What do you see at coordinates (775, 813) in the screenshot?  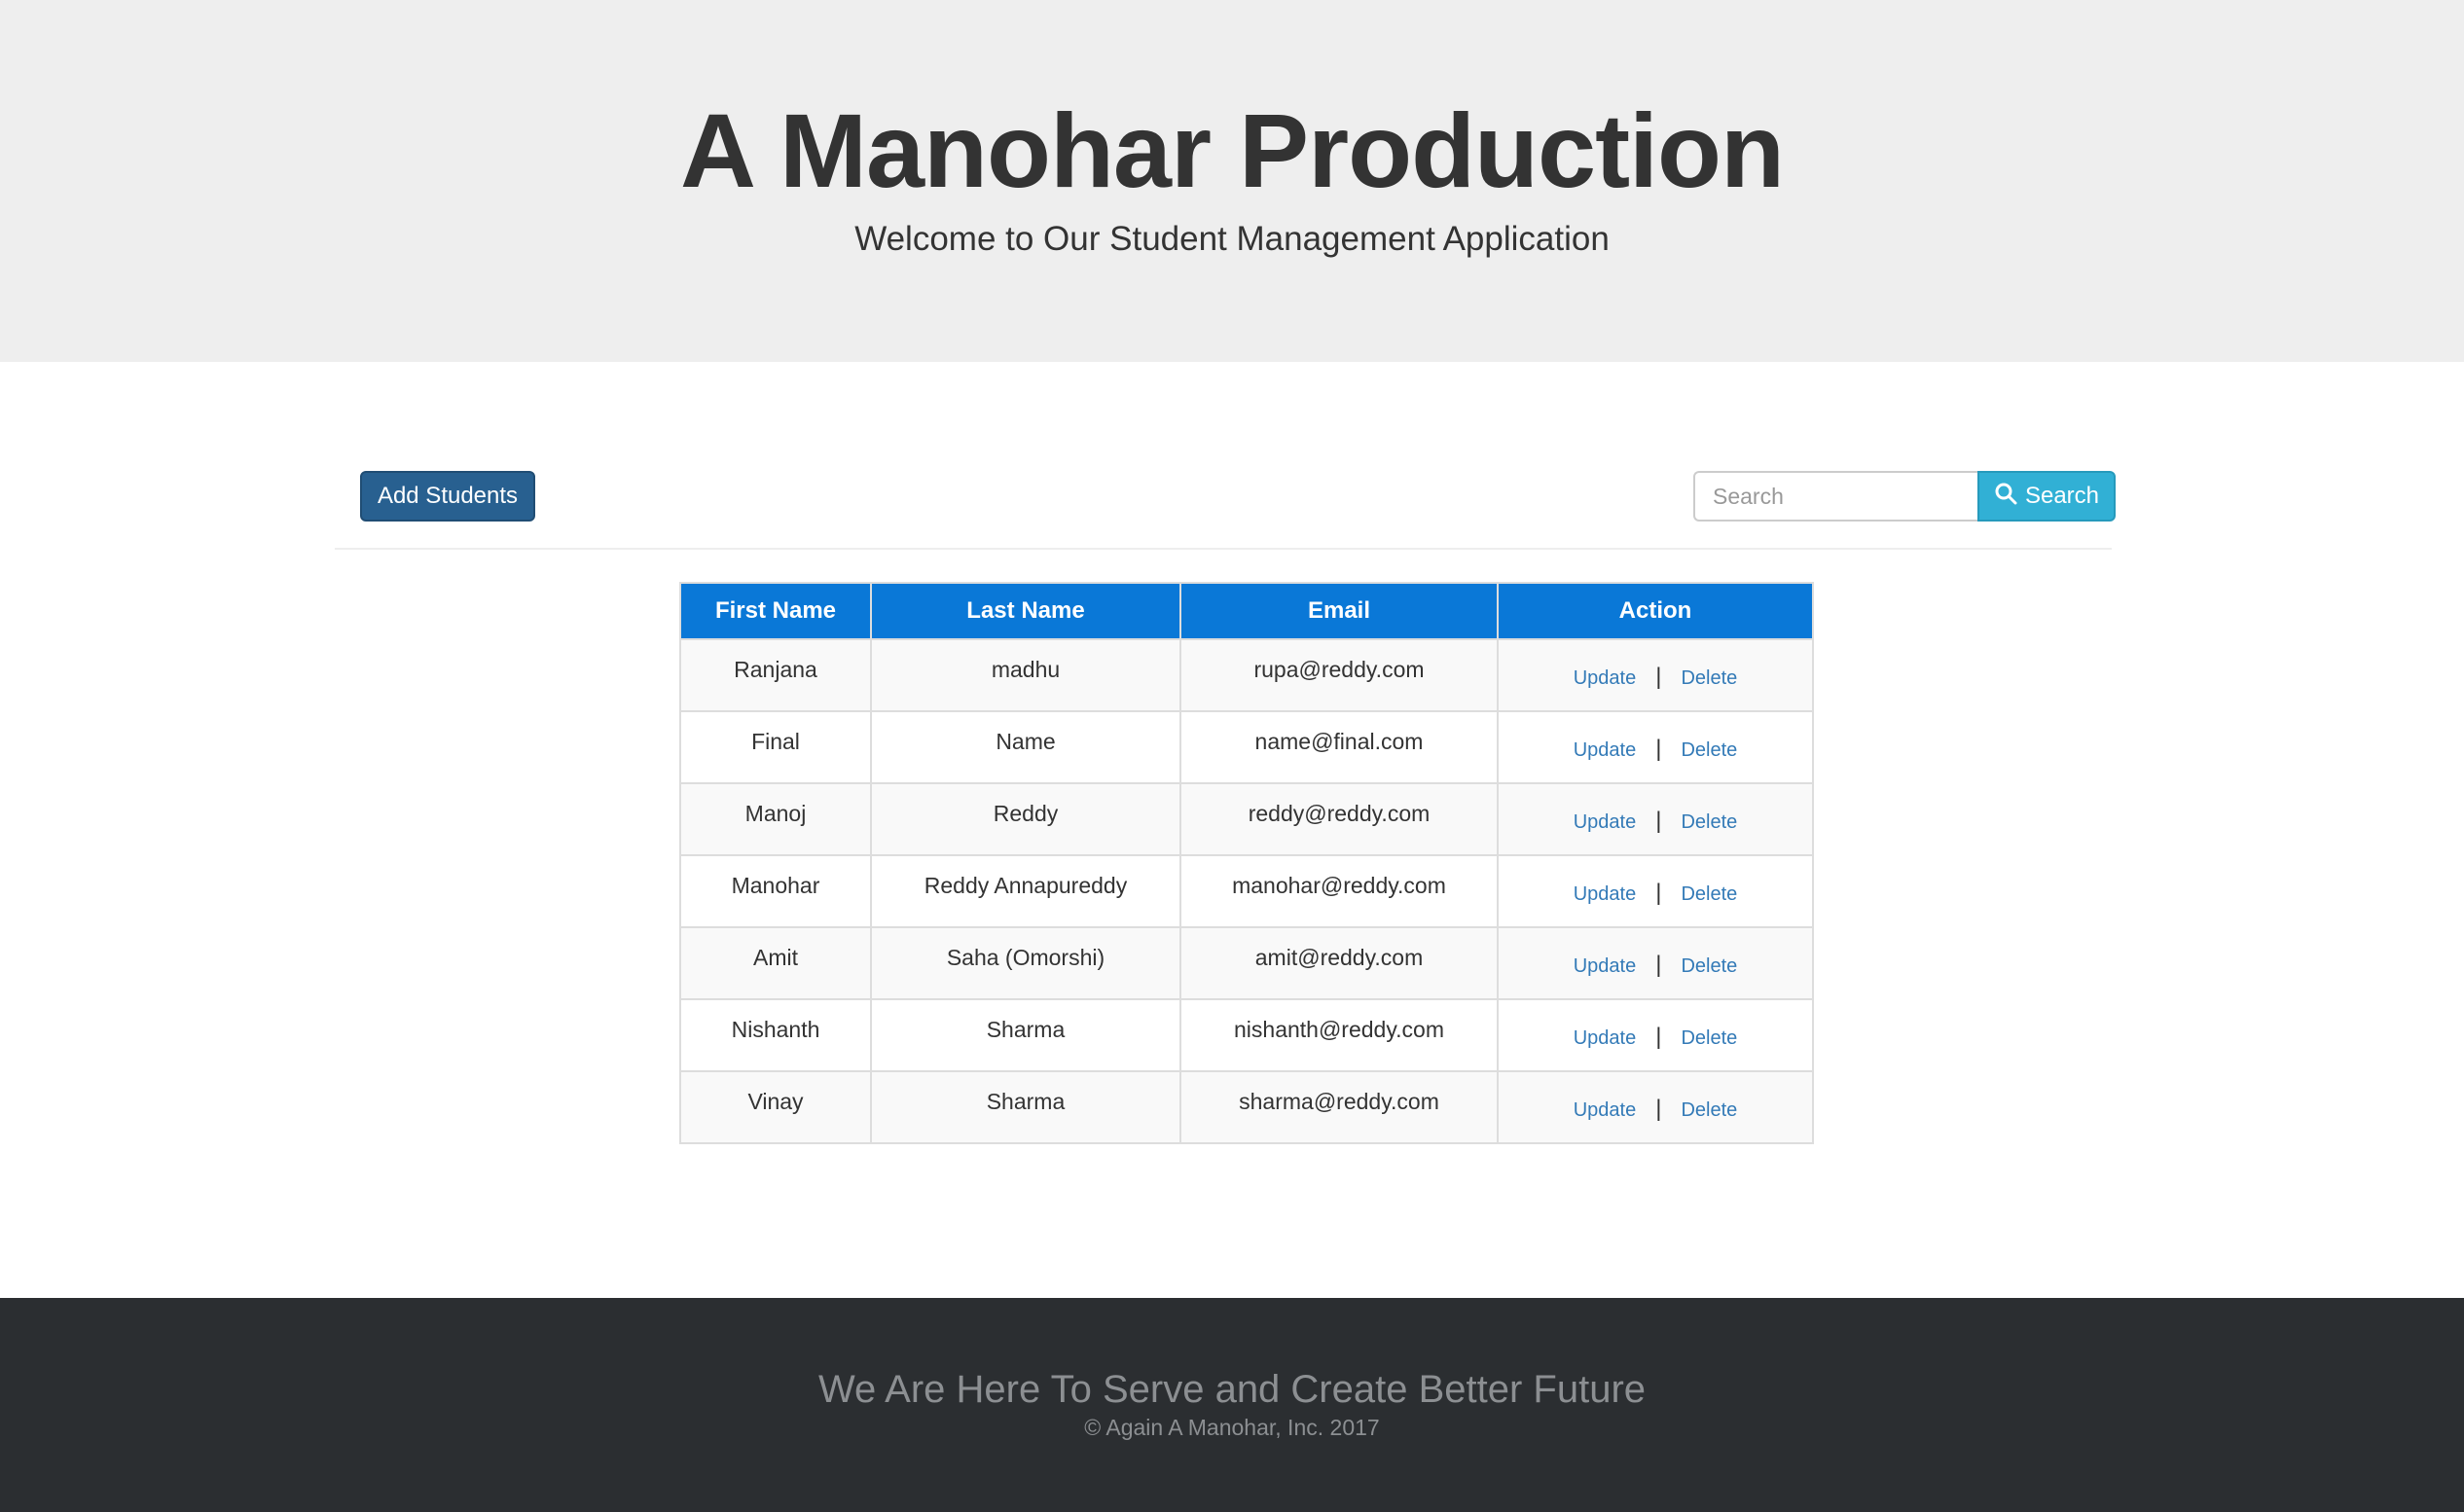 I see `first-name: Manoj` at bounding box center [775, 813].